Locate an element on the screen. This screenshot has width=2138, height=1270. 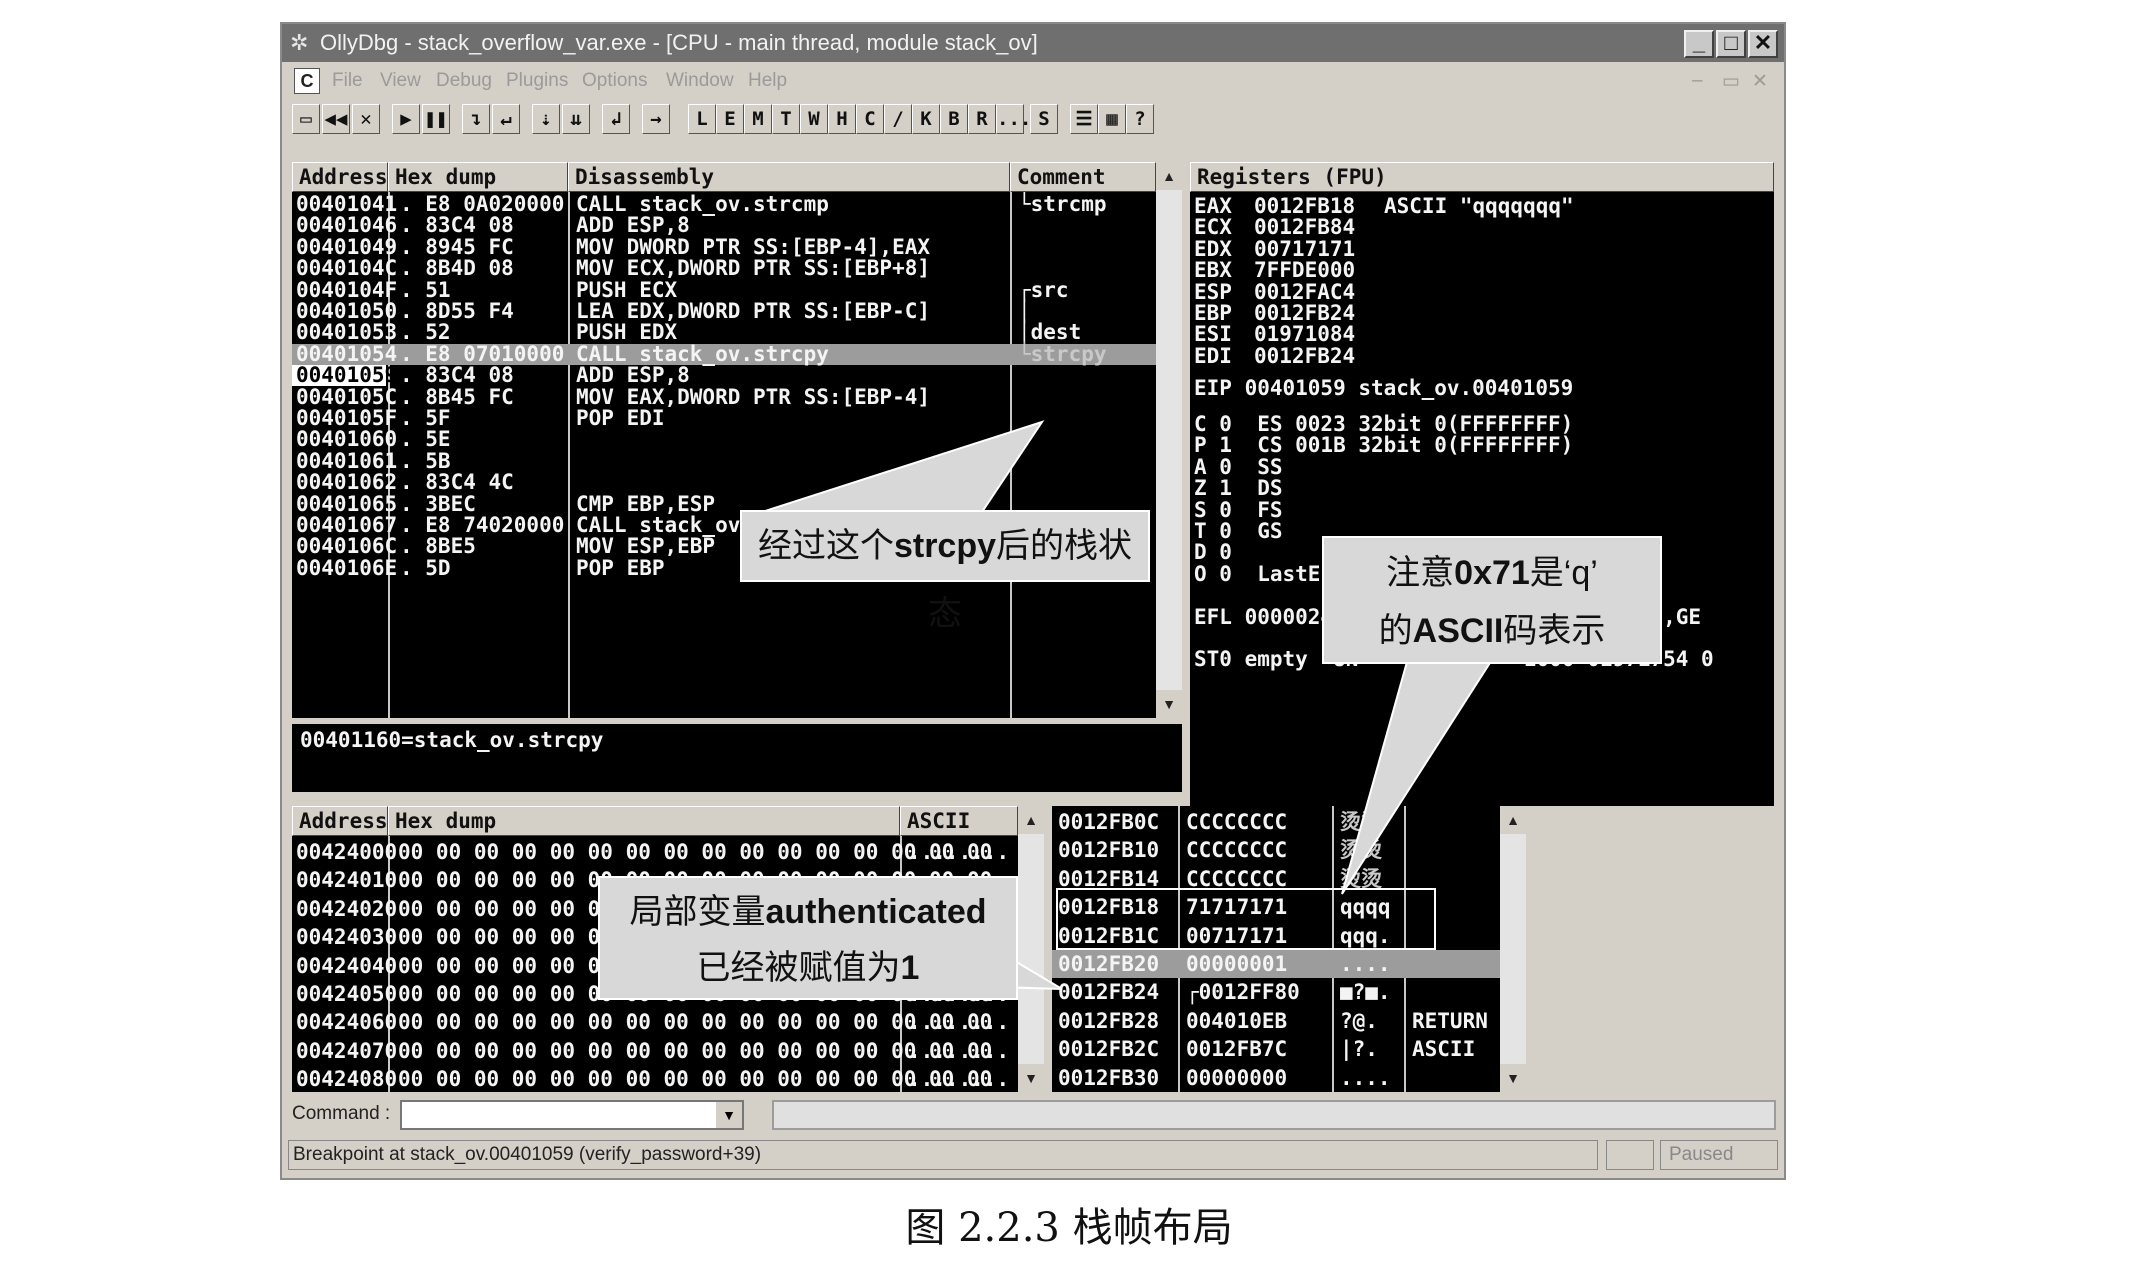
stack-row: 0012FB0C CCCCCCCC 烫烫 is located at coordinates (1276, 822).